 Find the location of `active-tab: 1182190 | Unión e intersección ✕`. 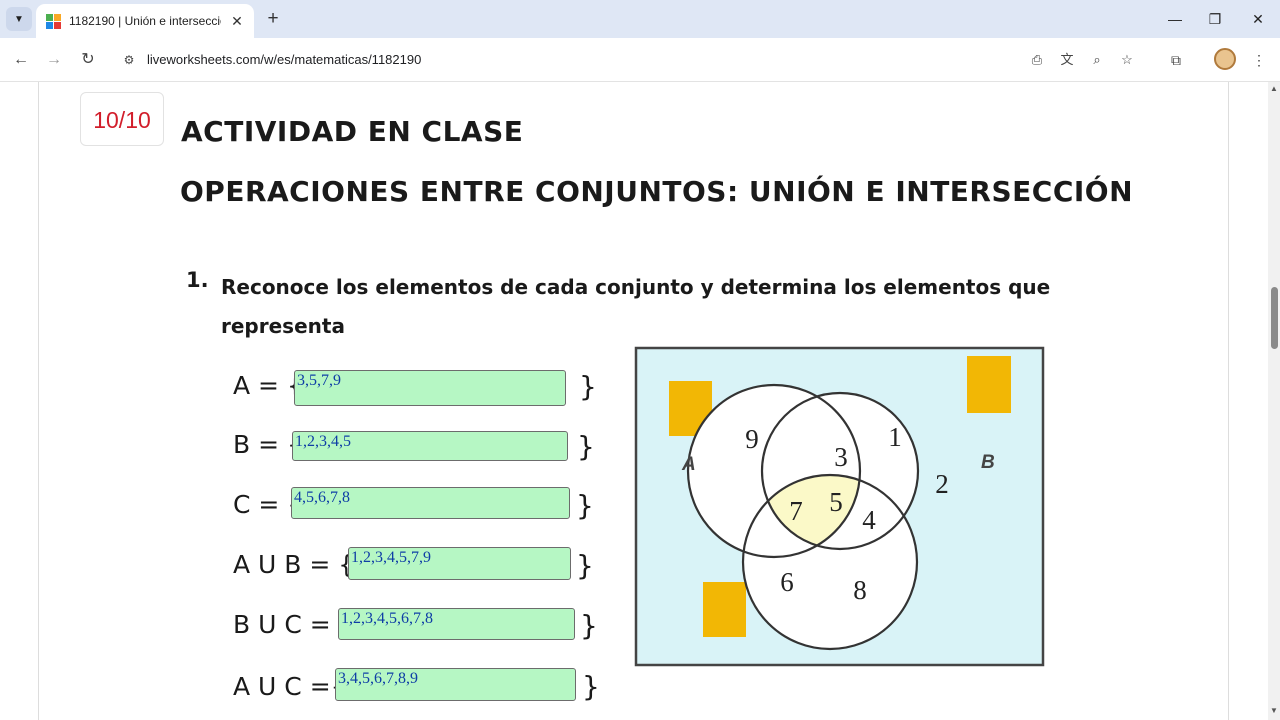

active-tab: 1182190 | Unión e intersección ✕ is located at coordinates (145, 21).